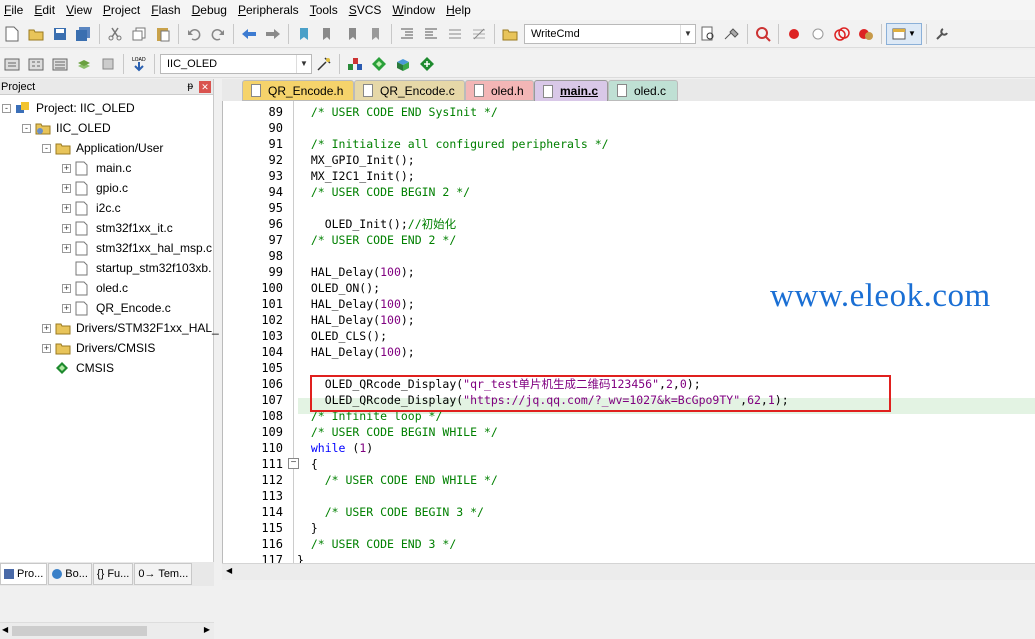  I want to click on scrollbar-thumb, so click(79, 631).